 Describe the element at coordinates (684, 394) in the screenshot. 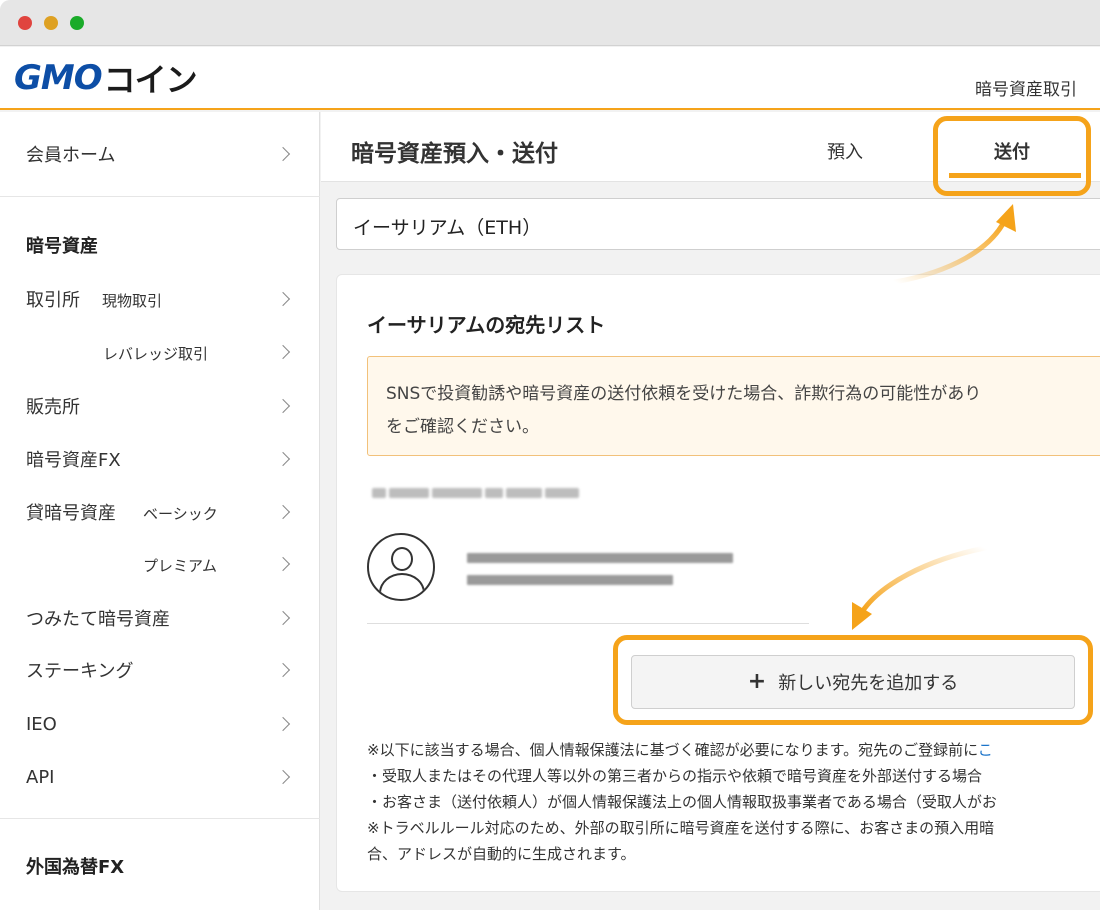

I see `warning-text-line: SNSで投資勧誘や暗号資産の送付依頼を受けた場合、詐欺行為の可能性があり` at that location.